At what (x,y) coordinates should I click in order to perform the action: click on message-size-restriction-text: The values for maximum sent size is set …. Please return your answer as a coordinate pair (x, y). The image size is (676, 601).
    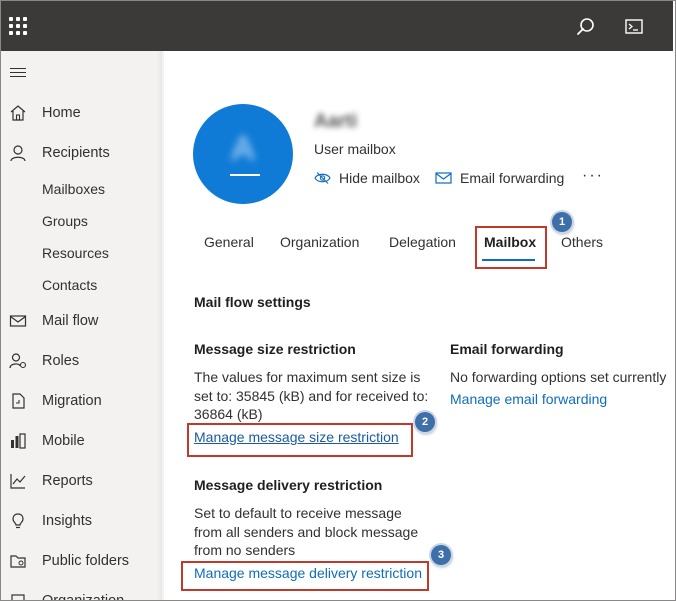
    Looking at the image, I should click on (316, 396).